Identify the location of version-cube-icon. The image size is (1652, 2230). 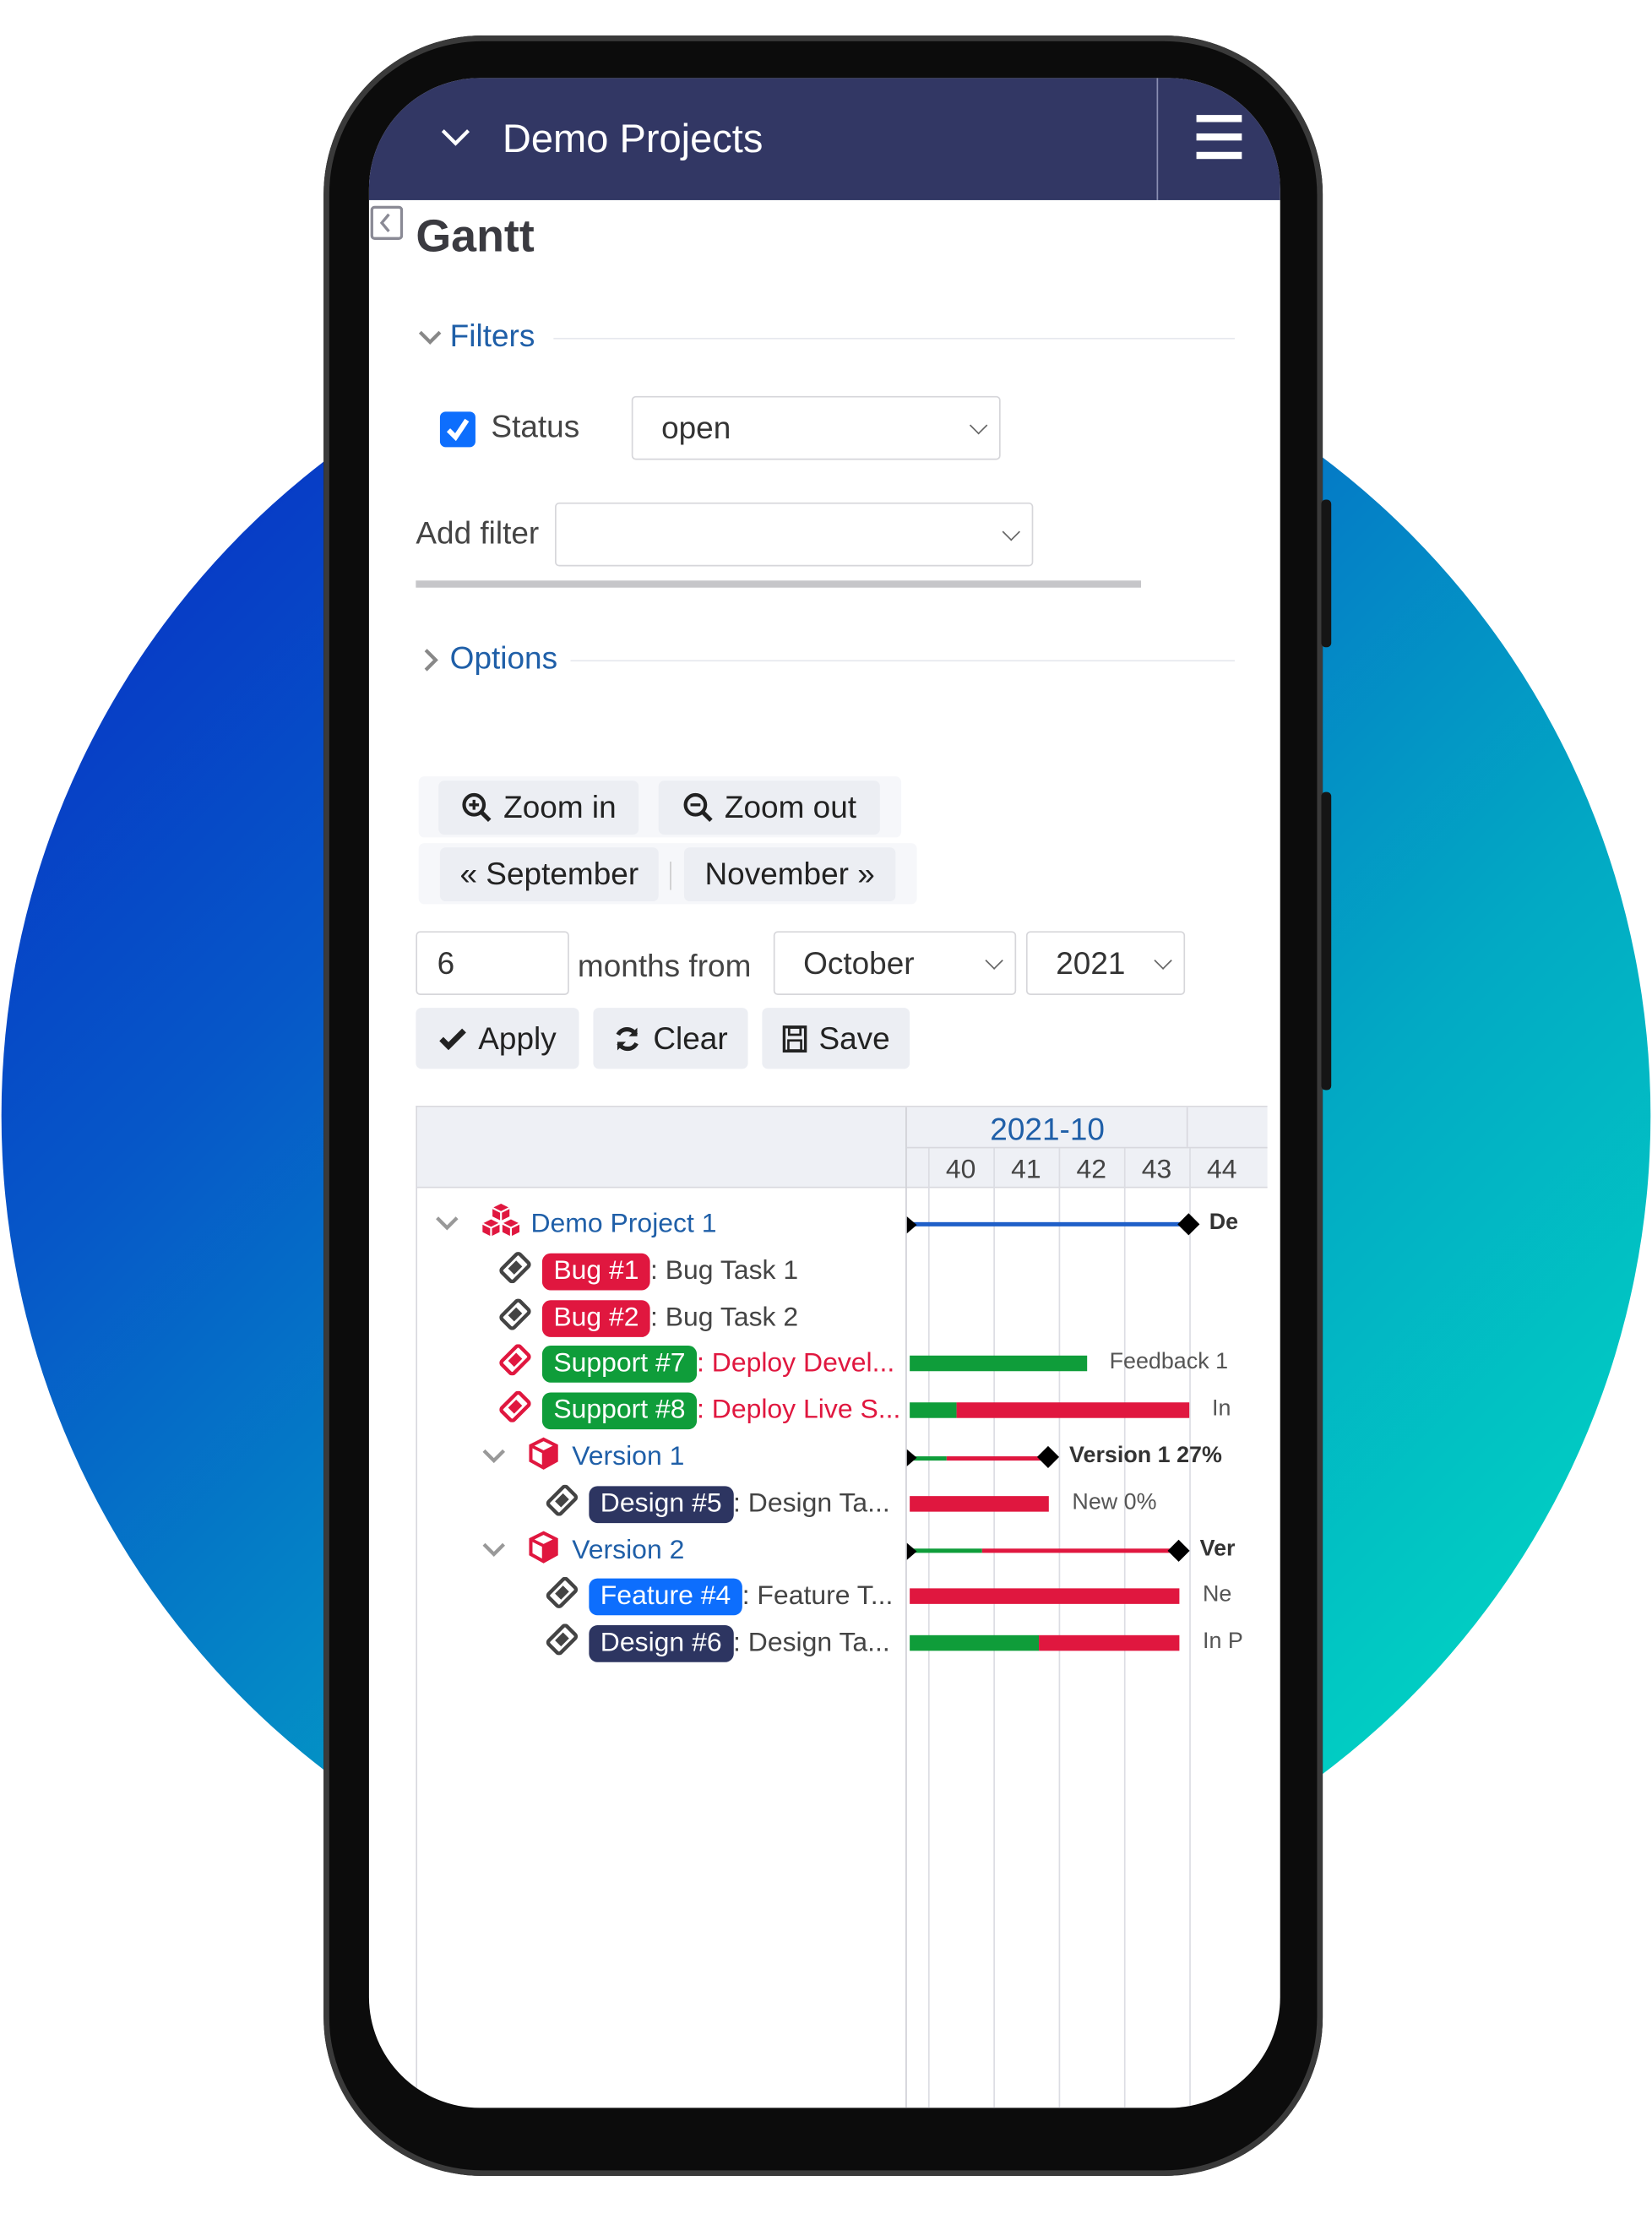
(543, 1547).